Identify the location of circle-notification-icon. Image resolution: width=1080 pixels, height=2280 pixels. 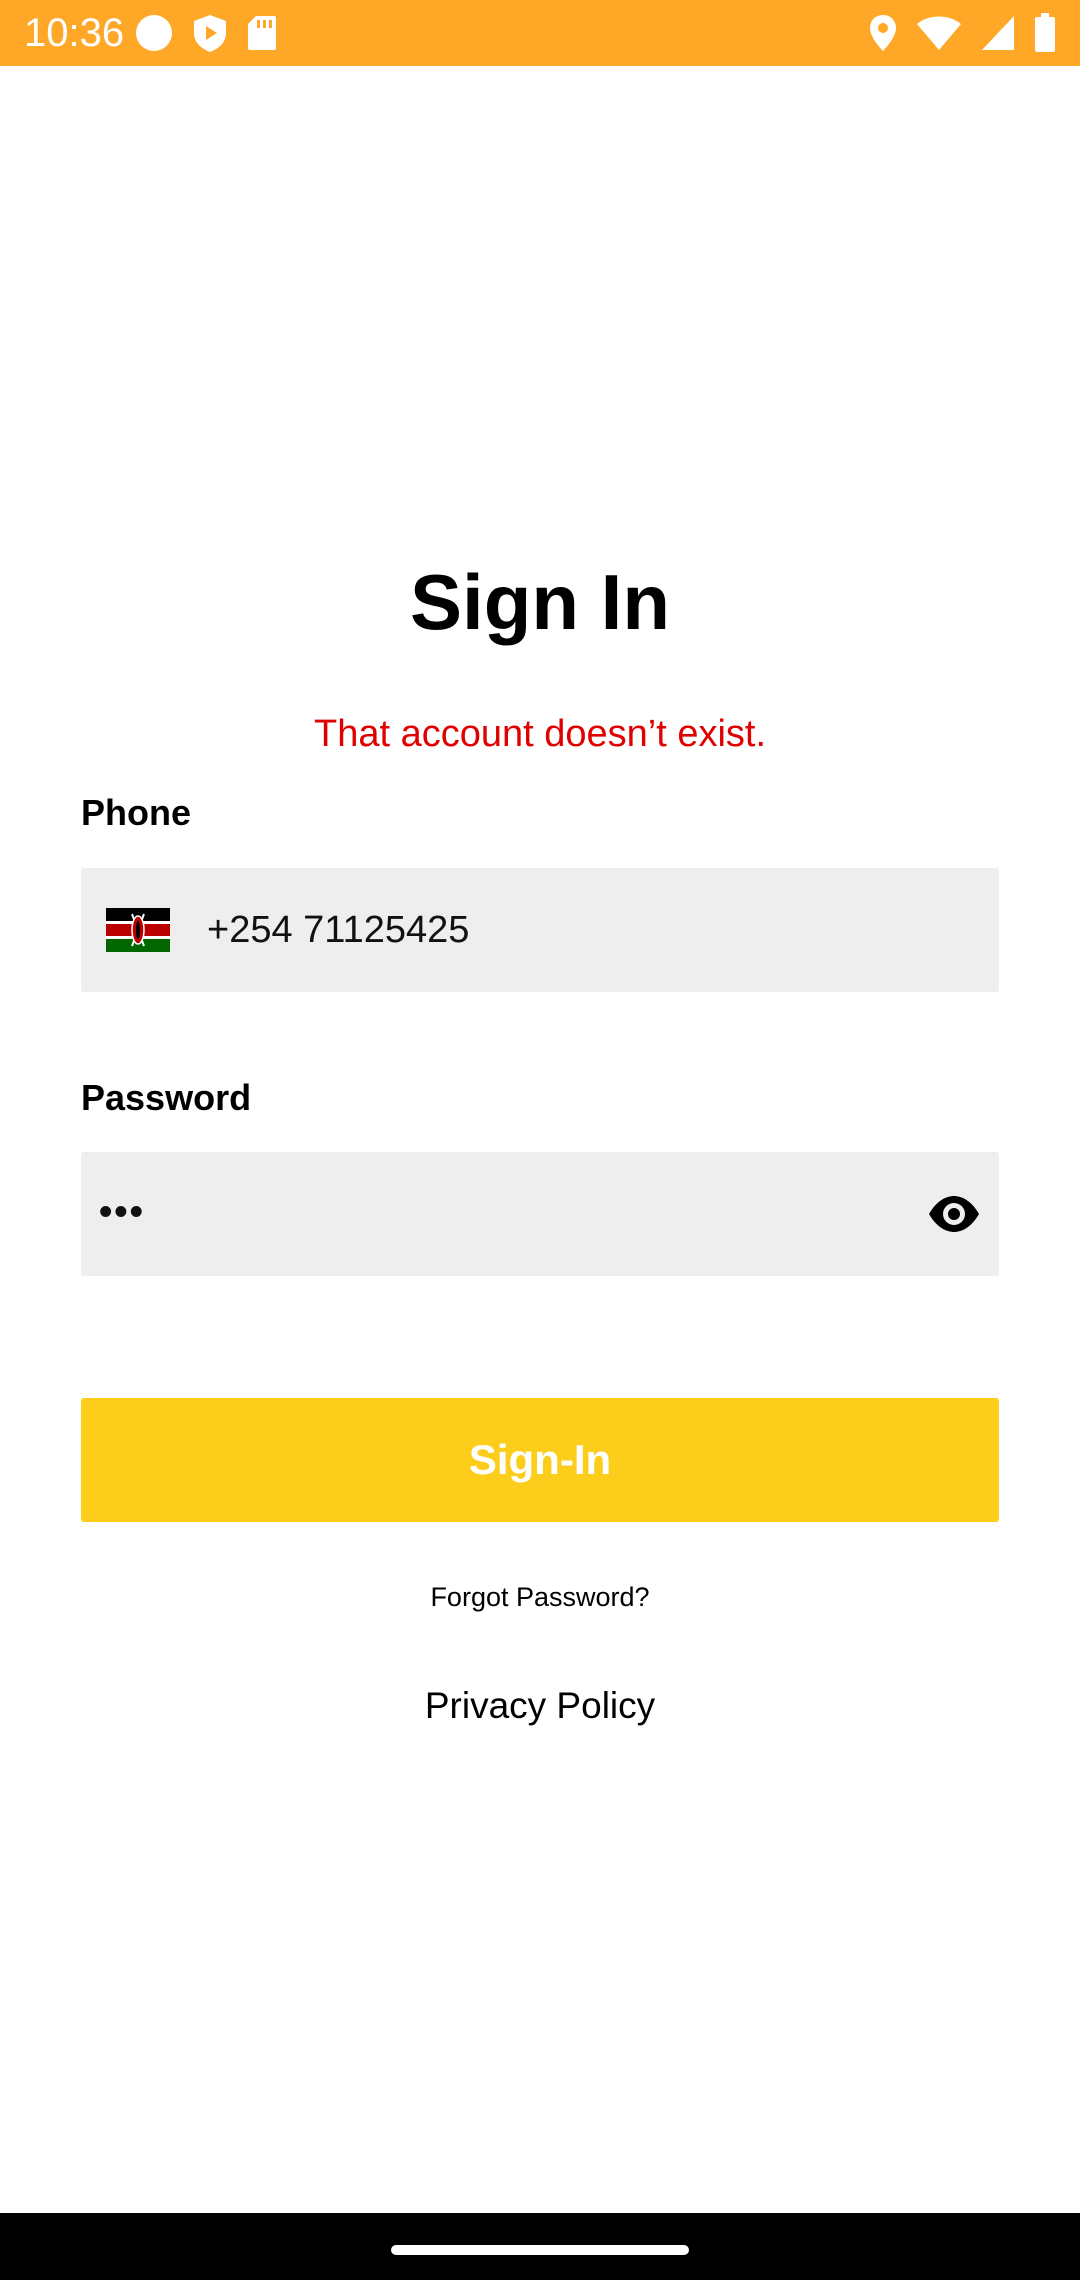
(154, 33).